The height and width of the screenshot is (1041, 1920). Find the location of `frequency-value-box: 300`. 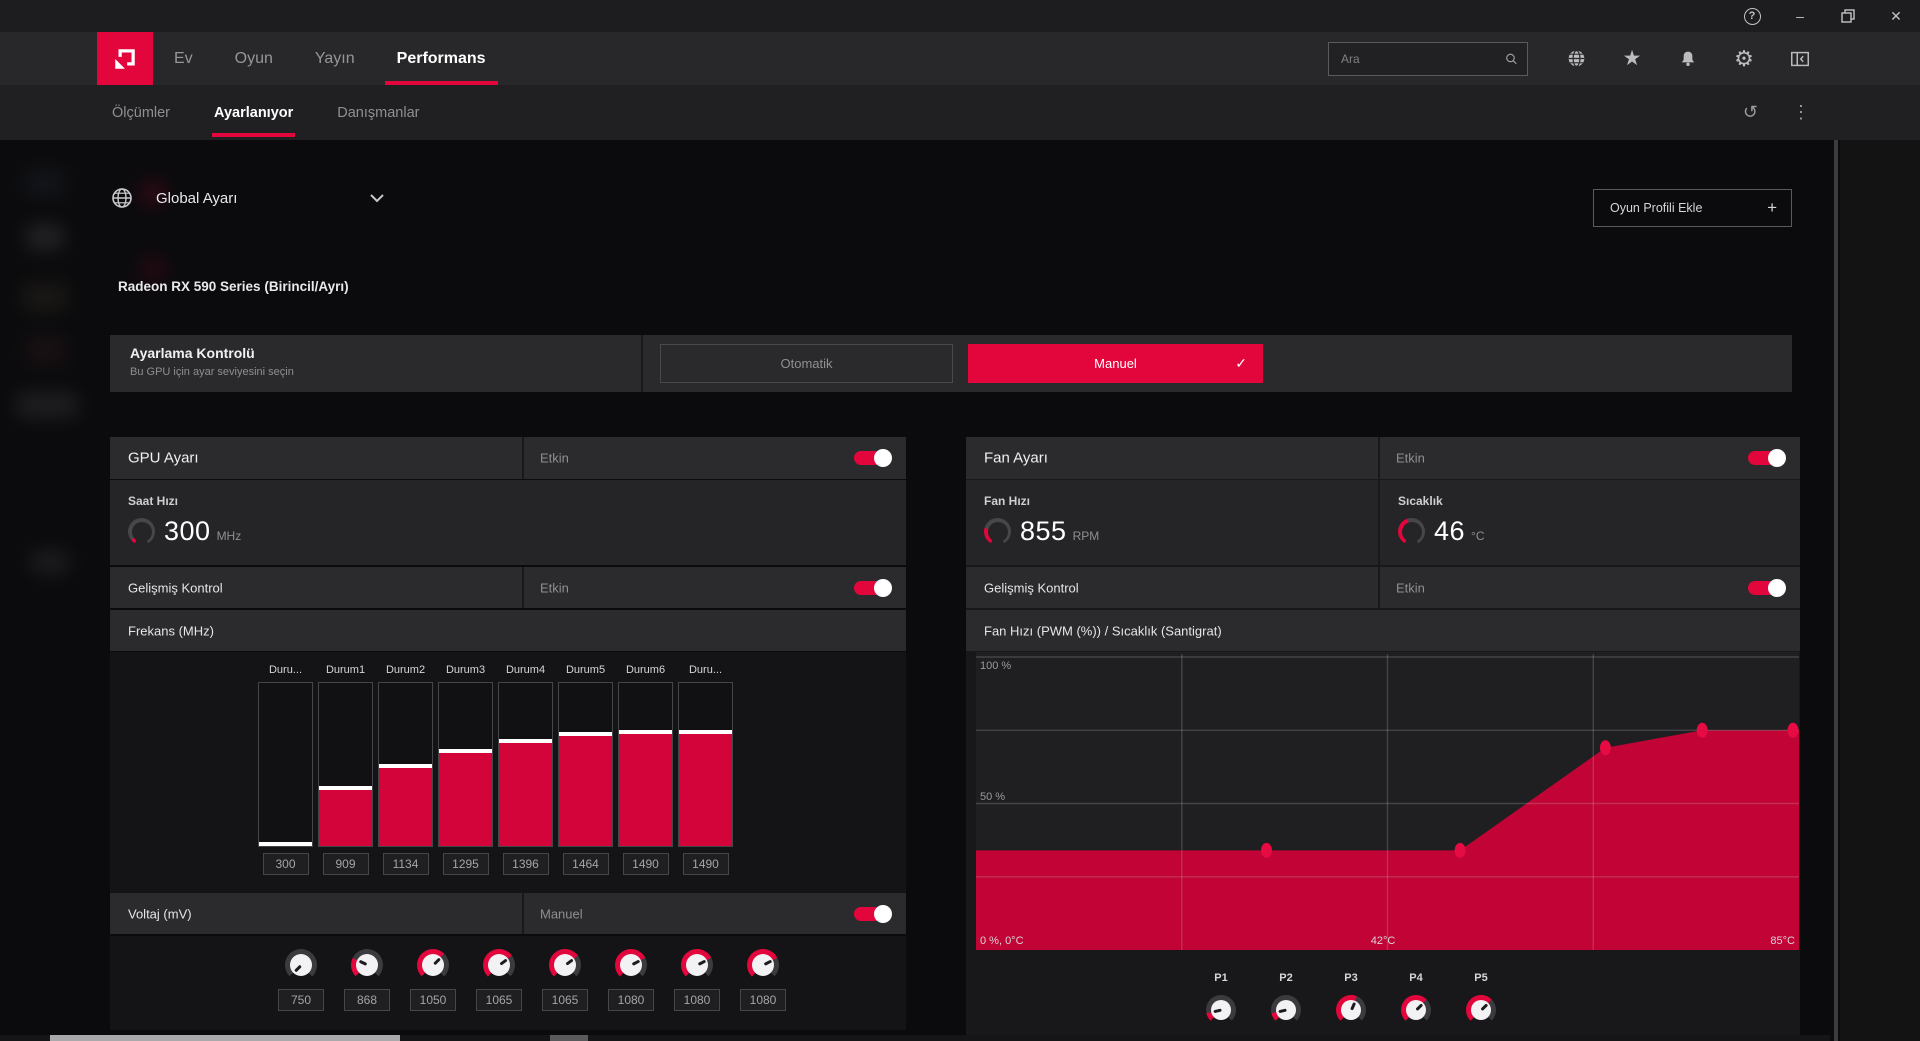

frequency-value-box: 300 is located at coordinates (285, 864).